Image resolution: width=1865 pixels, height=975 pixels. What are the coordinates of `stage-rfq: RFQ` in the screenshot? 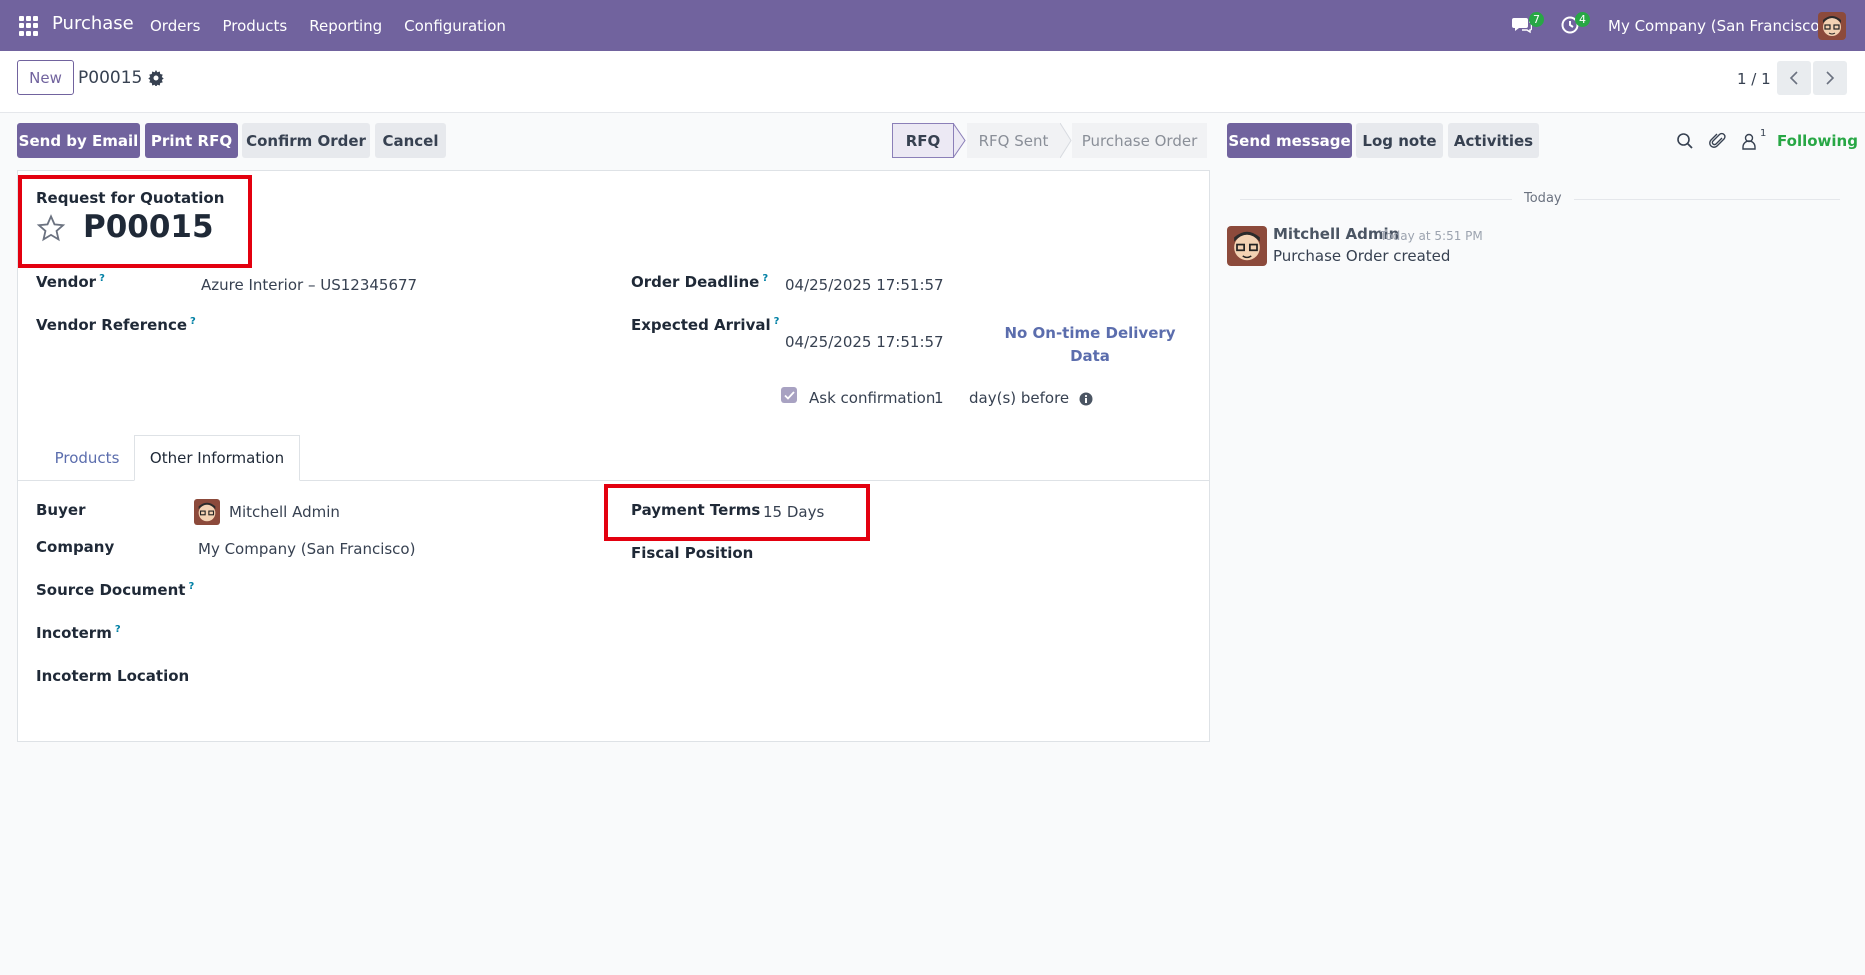 It's located at (923, 140).